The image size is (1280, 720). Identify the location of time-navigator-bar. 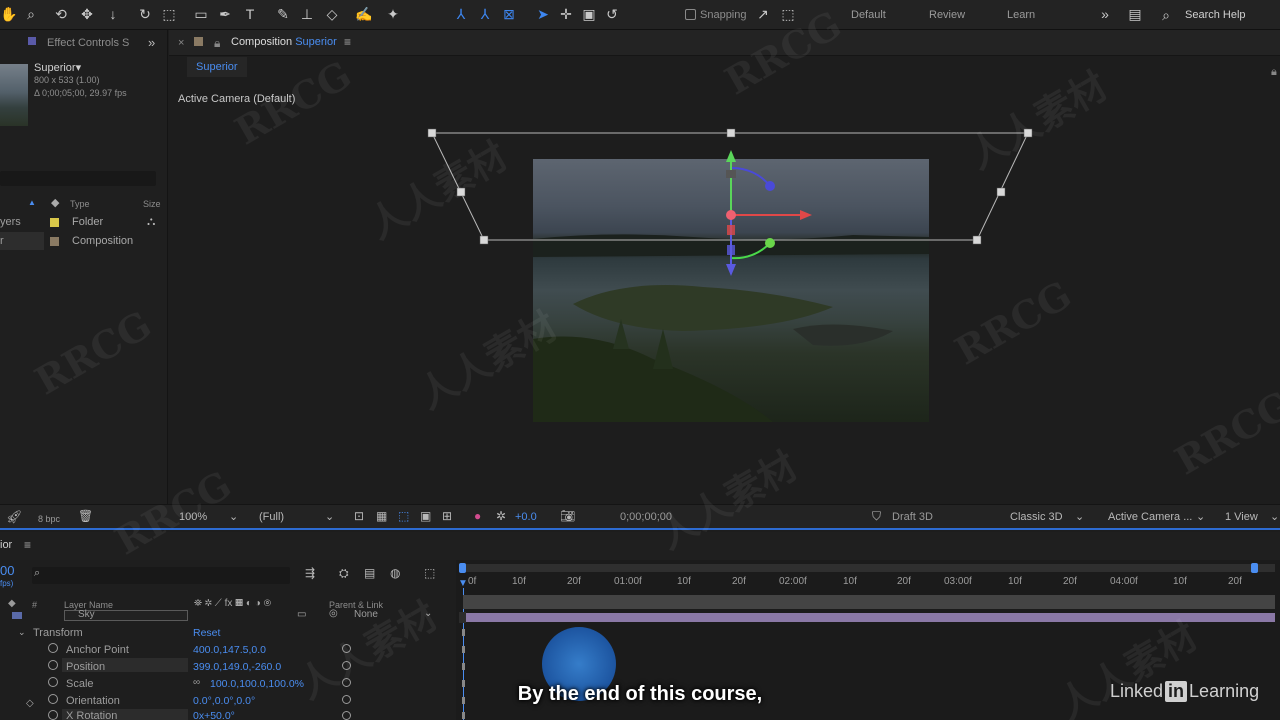
(869, 568).